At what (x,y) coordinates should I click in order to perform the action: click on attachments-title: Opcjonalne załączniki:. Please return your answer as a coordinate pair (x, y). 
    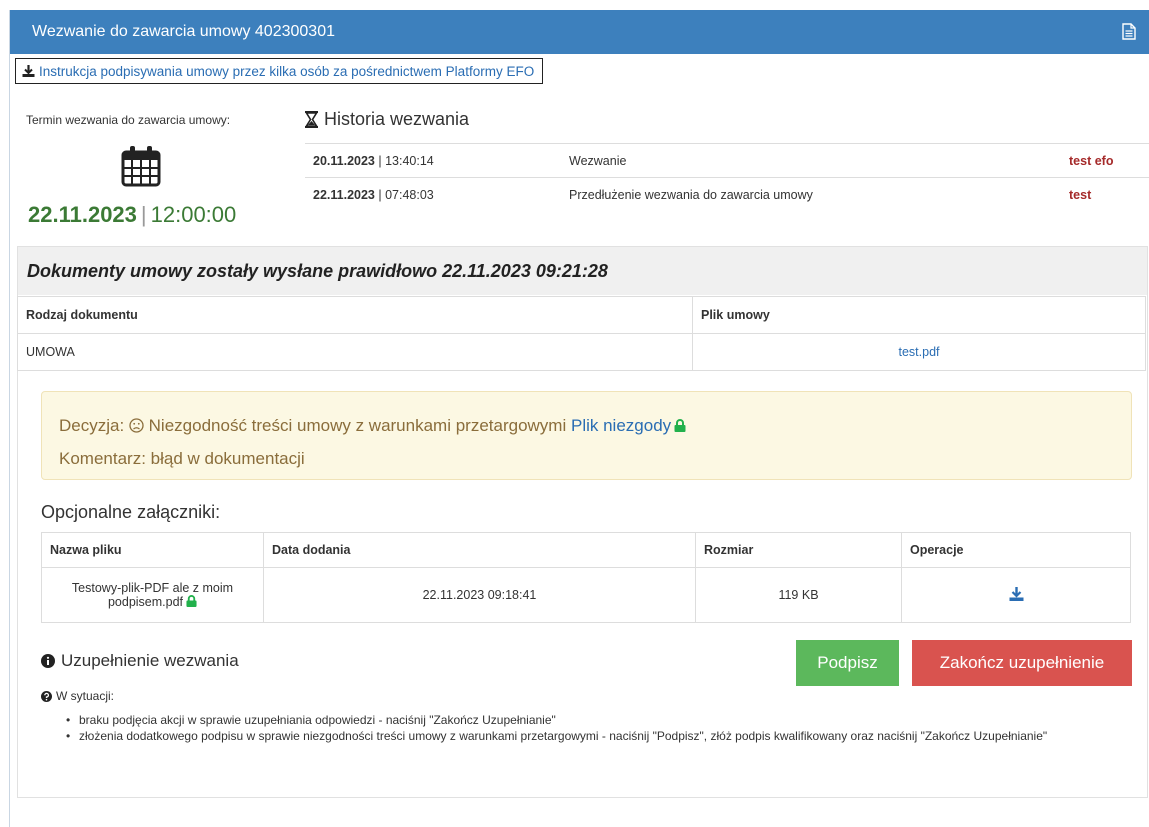
    Looking at the image, I should click on (131, 512).